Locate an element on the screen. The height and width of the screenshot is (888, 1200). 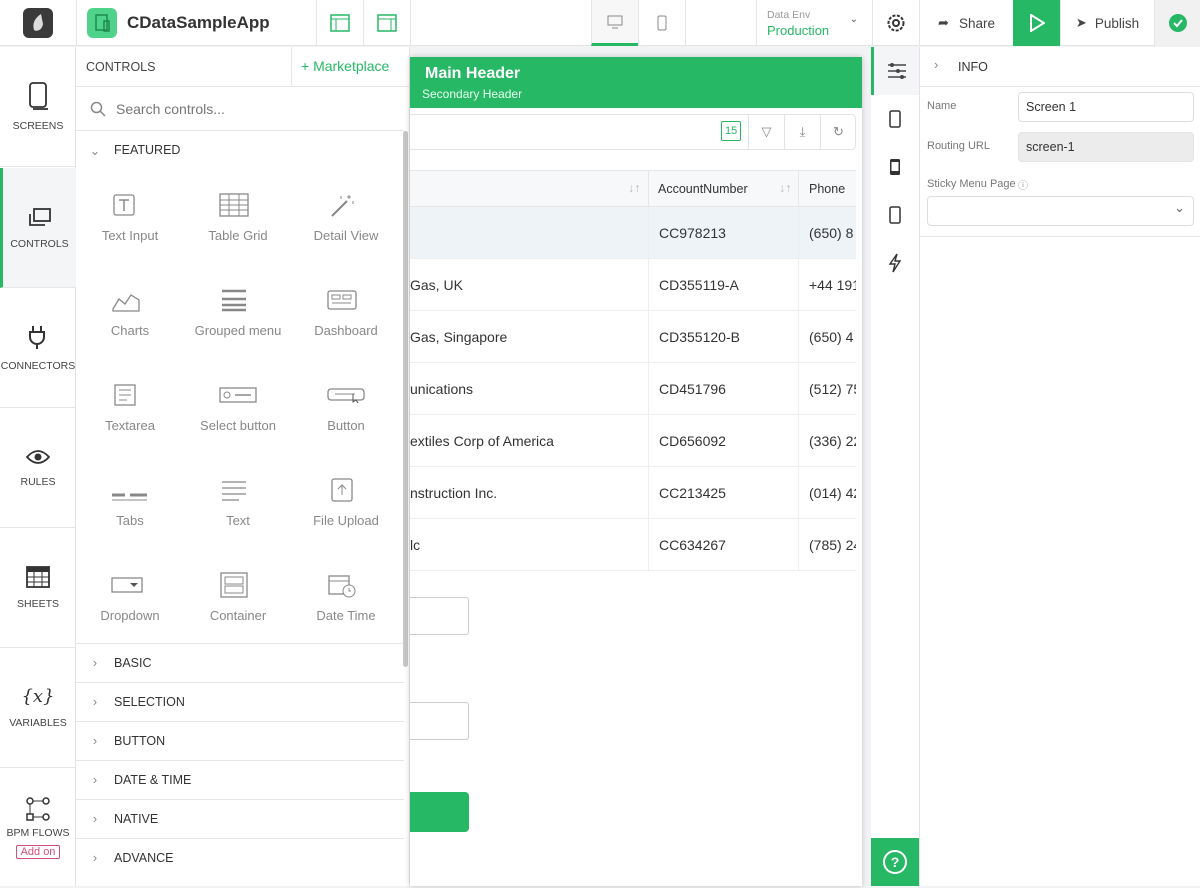
control-tabs: Tabs is located at coordinates (130, 502).